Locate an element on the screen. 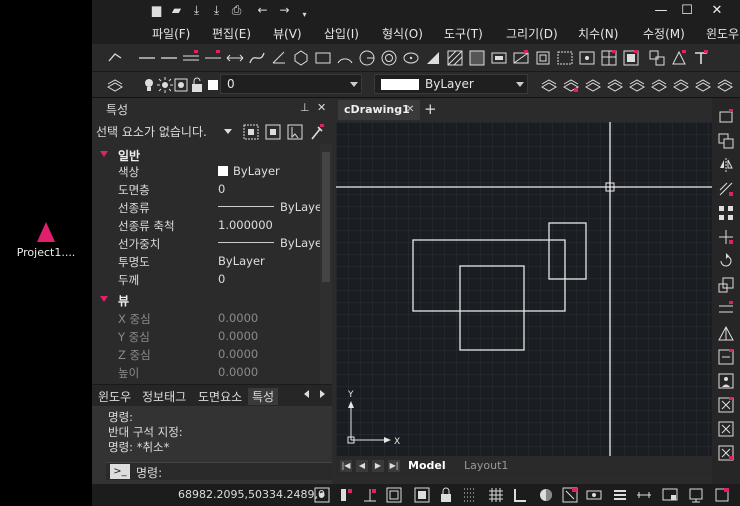 Image resolution: width=740 pixels, height=506 pixels. arc-icon is located at coordinates (345, 58).